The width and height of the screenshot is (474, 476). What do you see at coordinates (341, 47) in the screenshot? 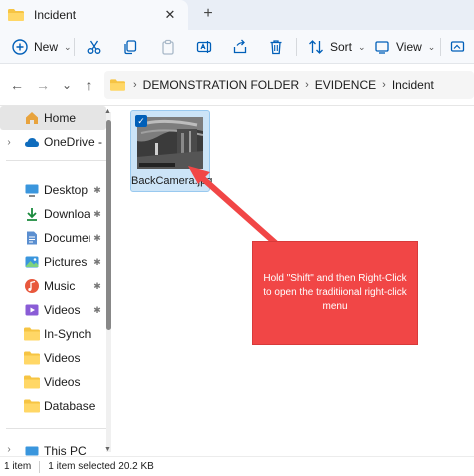
I see `sort-label: Sort` at bounding box center [341, 47].